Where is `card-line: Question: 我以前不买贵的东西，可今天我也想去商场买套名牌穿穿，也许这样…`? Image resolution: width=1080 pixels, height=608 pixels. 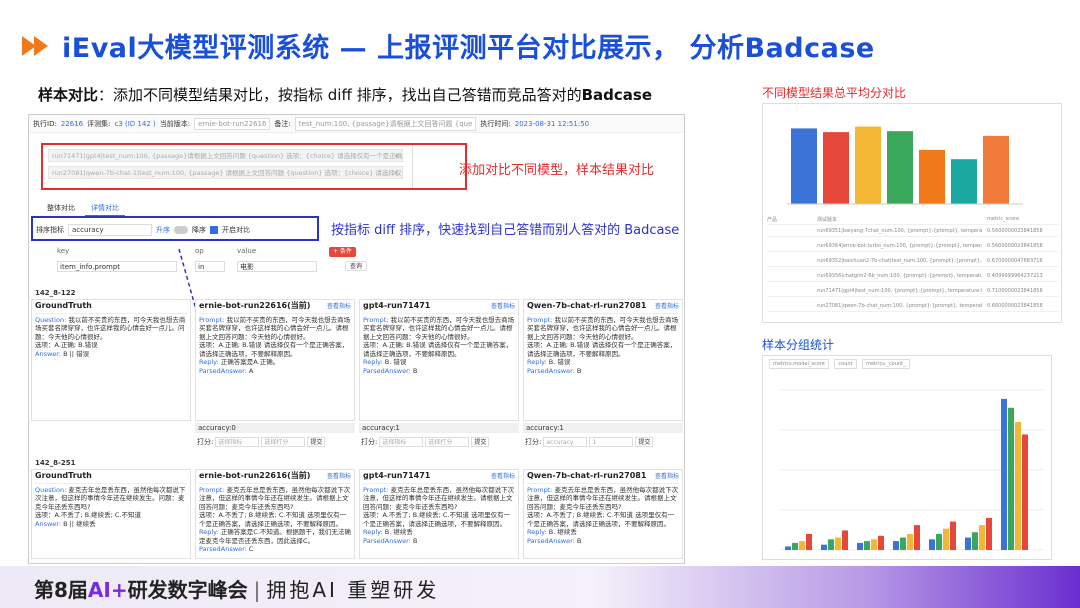
card-line: Question: 我以前不买贵的东西，可今天我也想去商场买套名牌穿穿，也许这样… is located at coordinates (110, 328).